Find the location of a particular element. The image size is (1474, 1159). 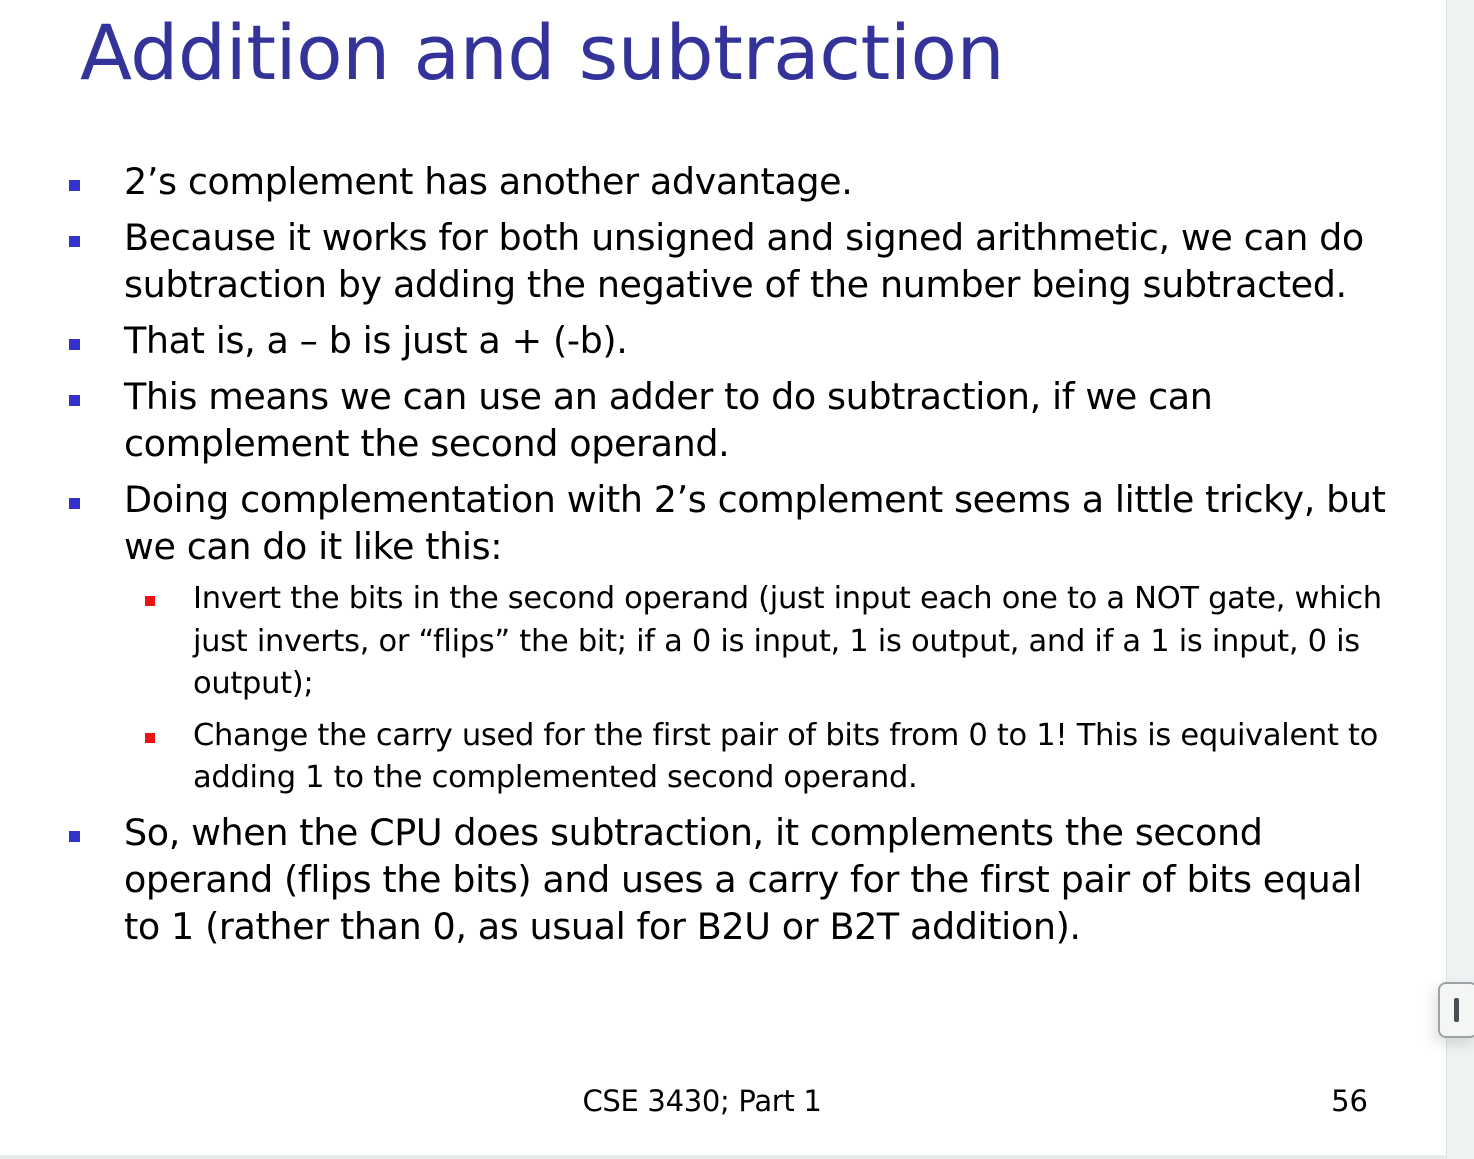

bullet-item: 2’s complement has another advantage. is located at coordinates (731, 181).